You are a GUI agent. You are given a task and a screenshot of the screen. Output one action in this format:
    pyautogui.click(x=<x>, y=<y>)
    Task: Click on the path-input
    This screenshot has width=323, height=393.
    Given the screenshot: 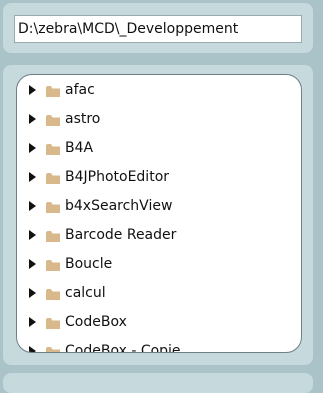 What is the action you would take?
    pyautogui.click(x=158, y=29)
    